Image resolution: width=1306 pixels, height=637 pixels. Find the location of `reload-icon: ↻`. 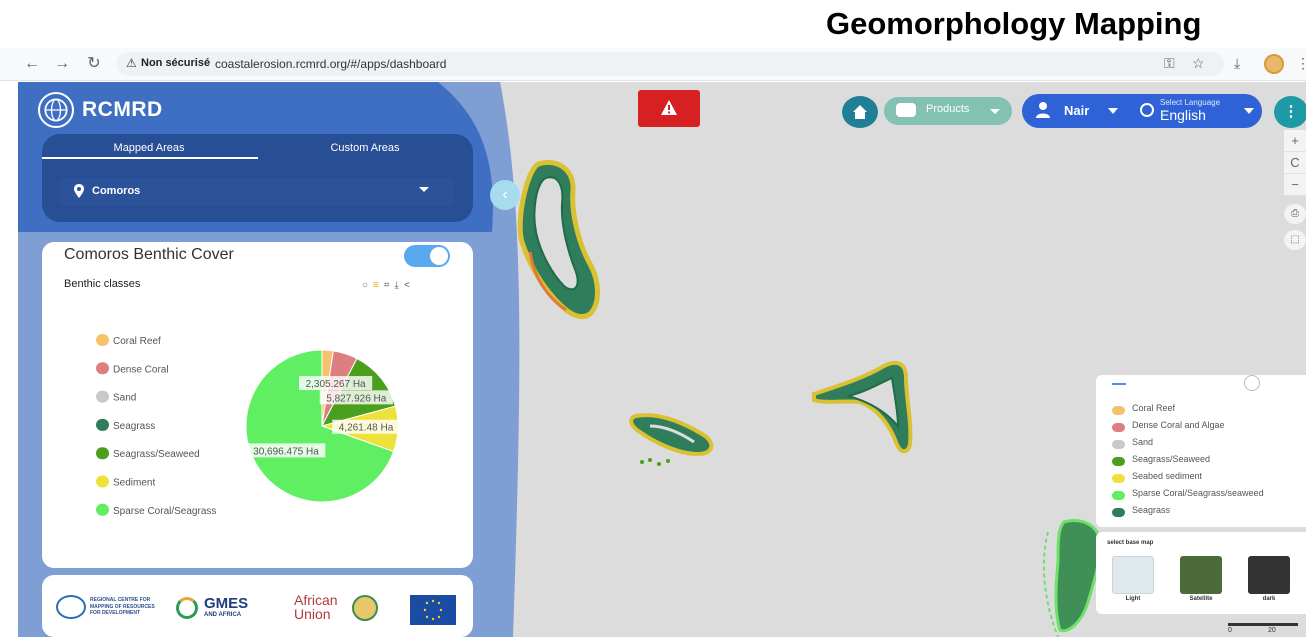

reload-icon: ↻ is located at coordinates (94, 64).